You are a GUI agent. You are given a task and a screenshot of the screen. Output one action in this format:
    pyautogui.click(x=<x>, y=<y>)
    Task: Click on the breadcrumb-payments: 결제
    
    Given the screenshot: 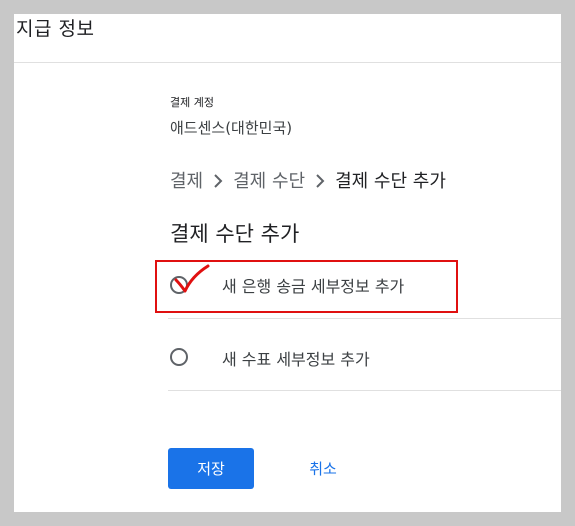 What is the action you would take?
    pyautogui.click(x=186, y=180)
    